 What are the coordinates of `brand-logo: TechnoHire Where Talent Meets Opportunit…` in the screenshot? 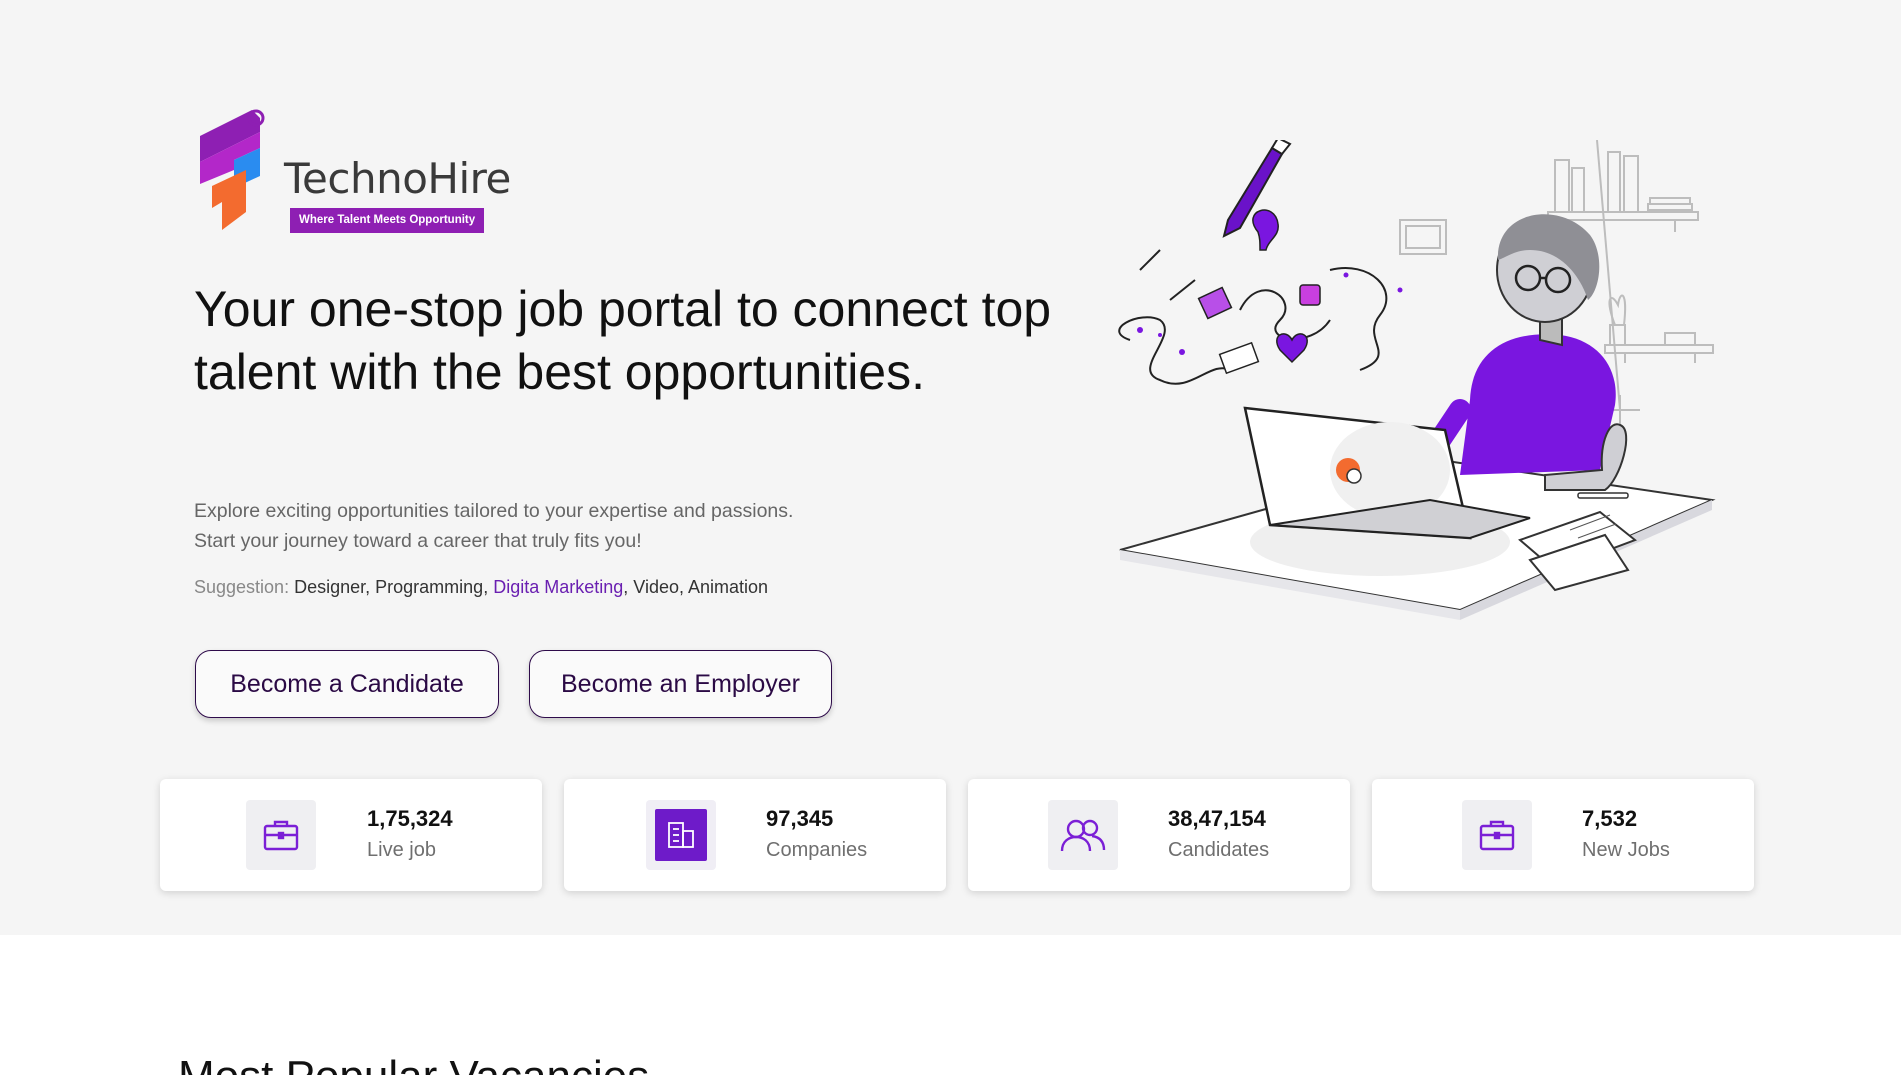 It's located at (352, 170).